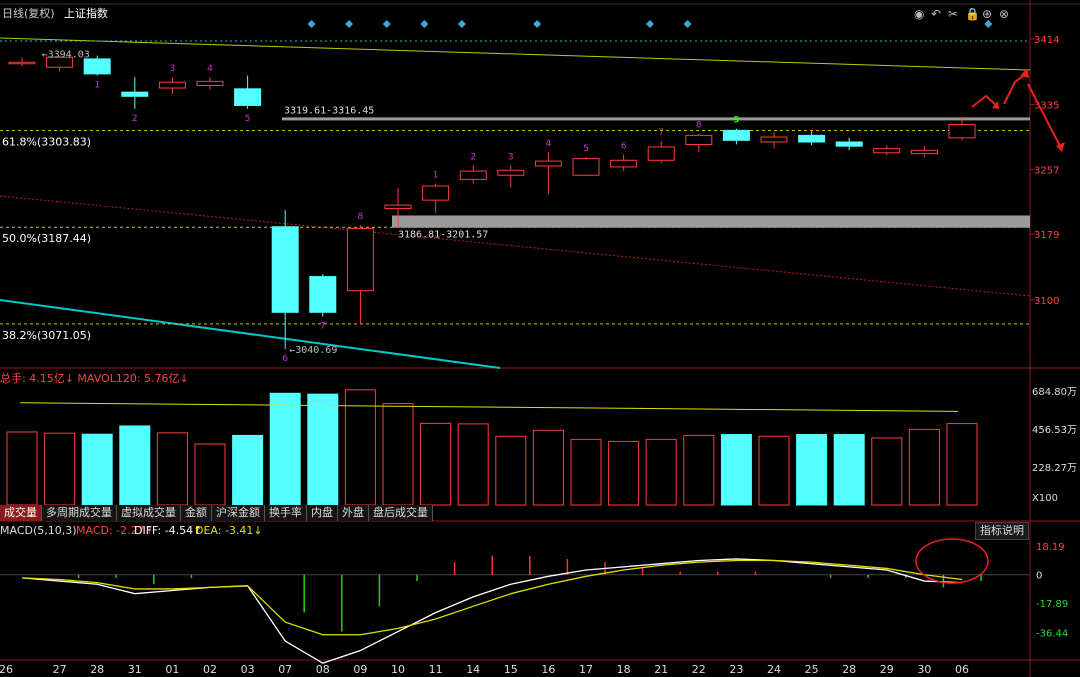 The width and height of the screenshot is (1080, 677). Describe the element at coordinates (736, 669) in the screenshot. I see `x-date-label: 23` at that location.